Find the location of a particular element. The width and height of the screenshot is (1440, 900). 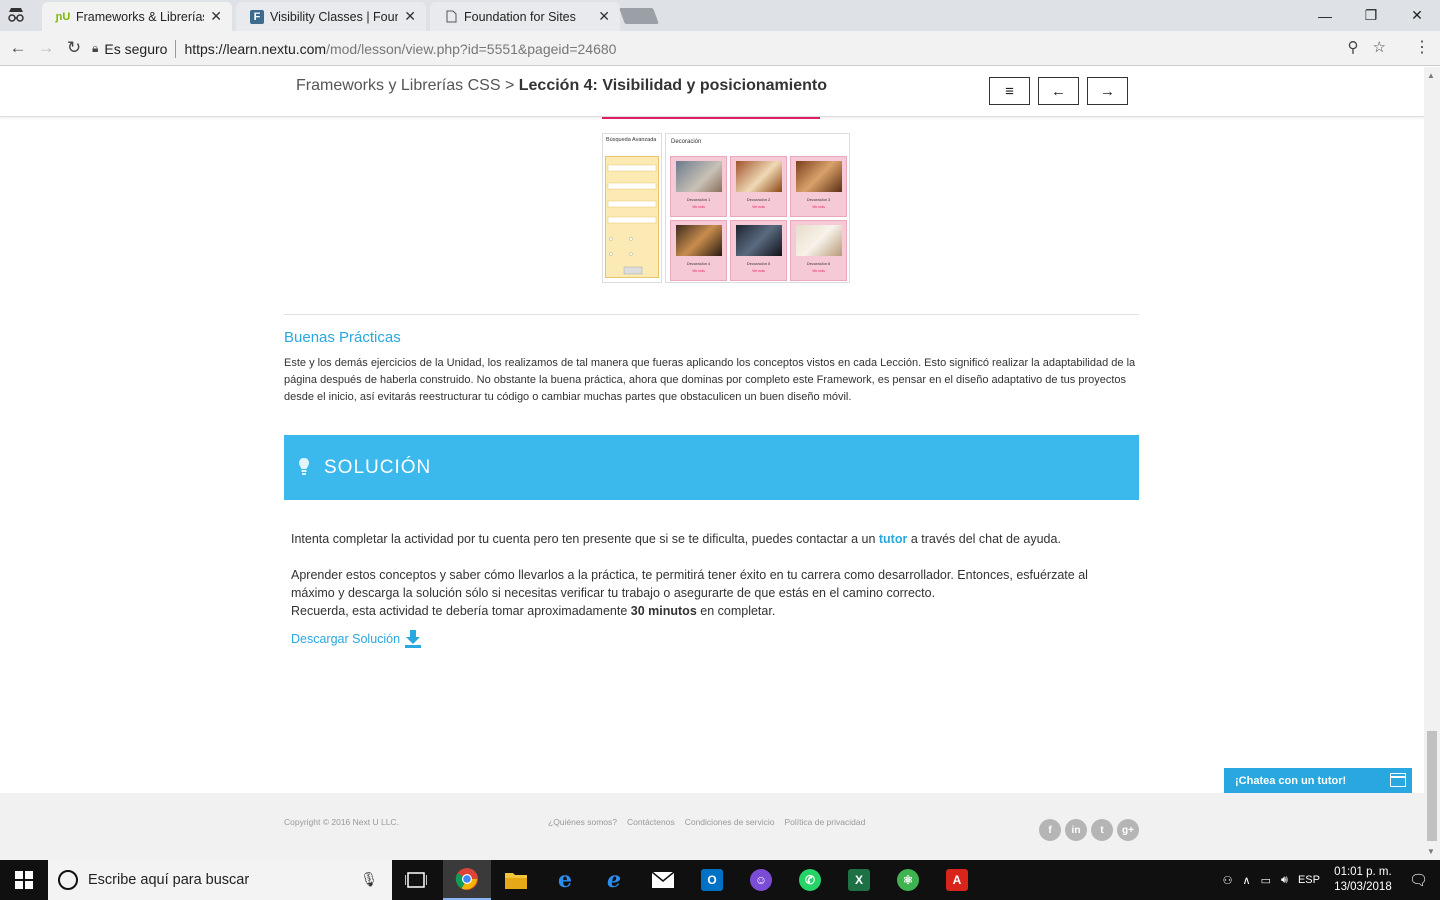

download-solution-link: Descargar Solución is located at coordinates (356, 639).